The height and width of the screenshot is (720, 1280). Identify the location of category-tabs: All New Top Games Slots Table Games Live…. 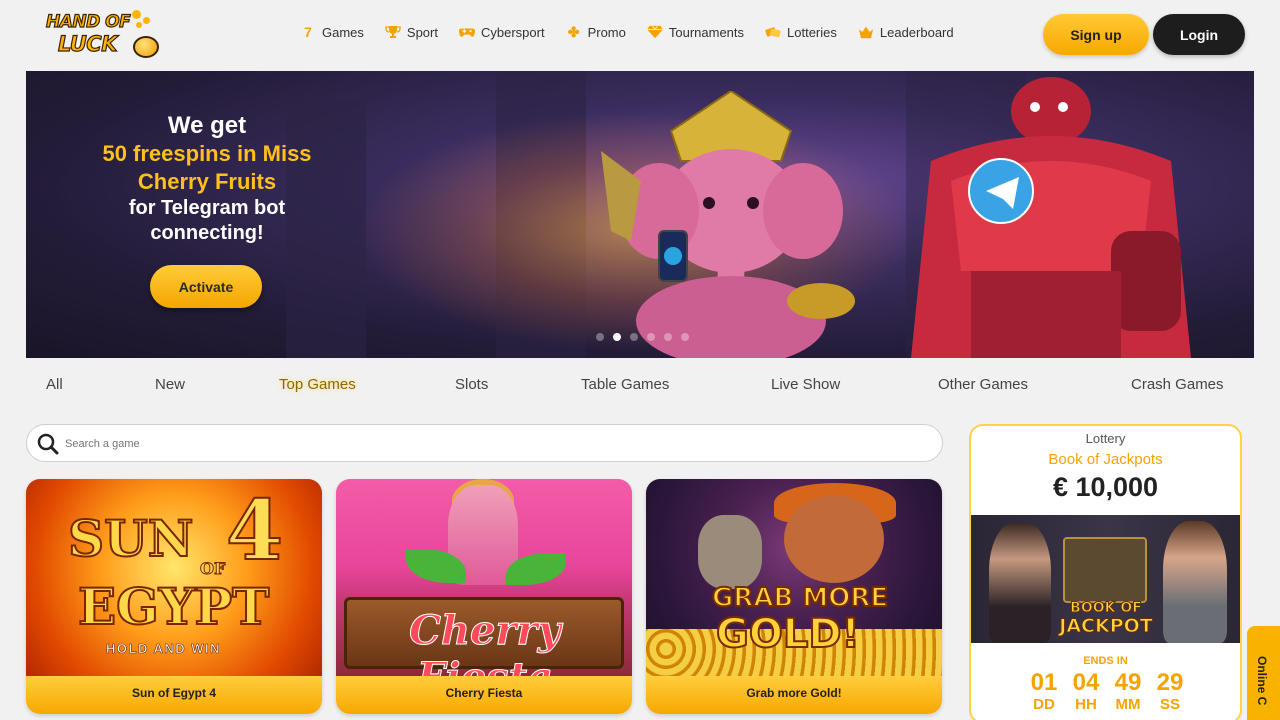
(640, 386).